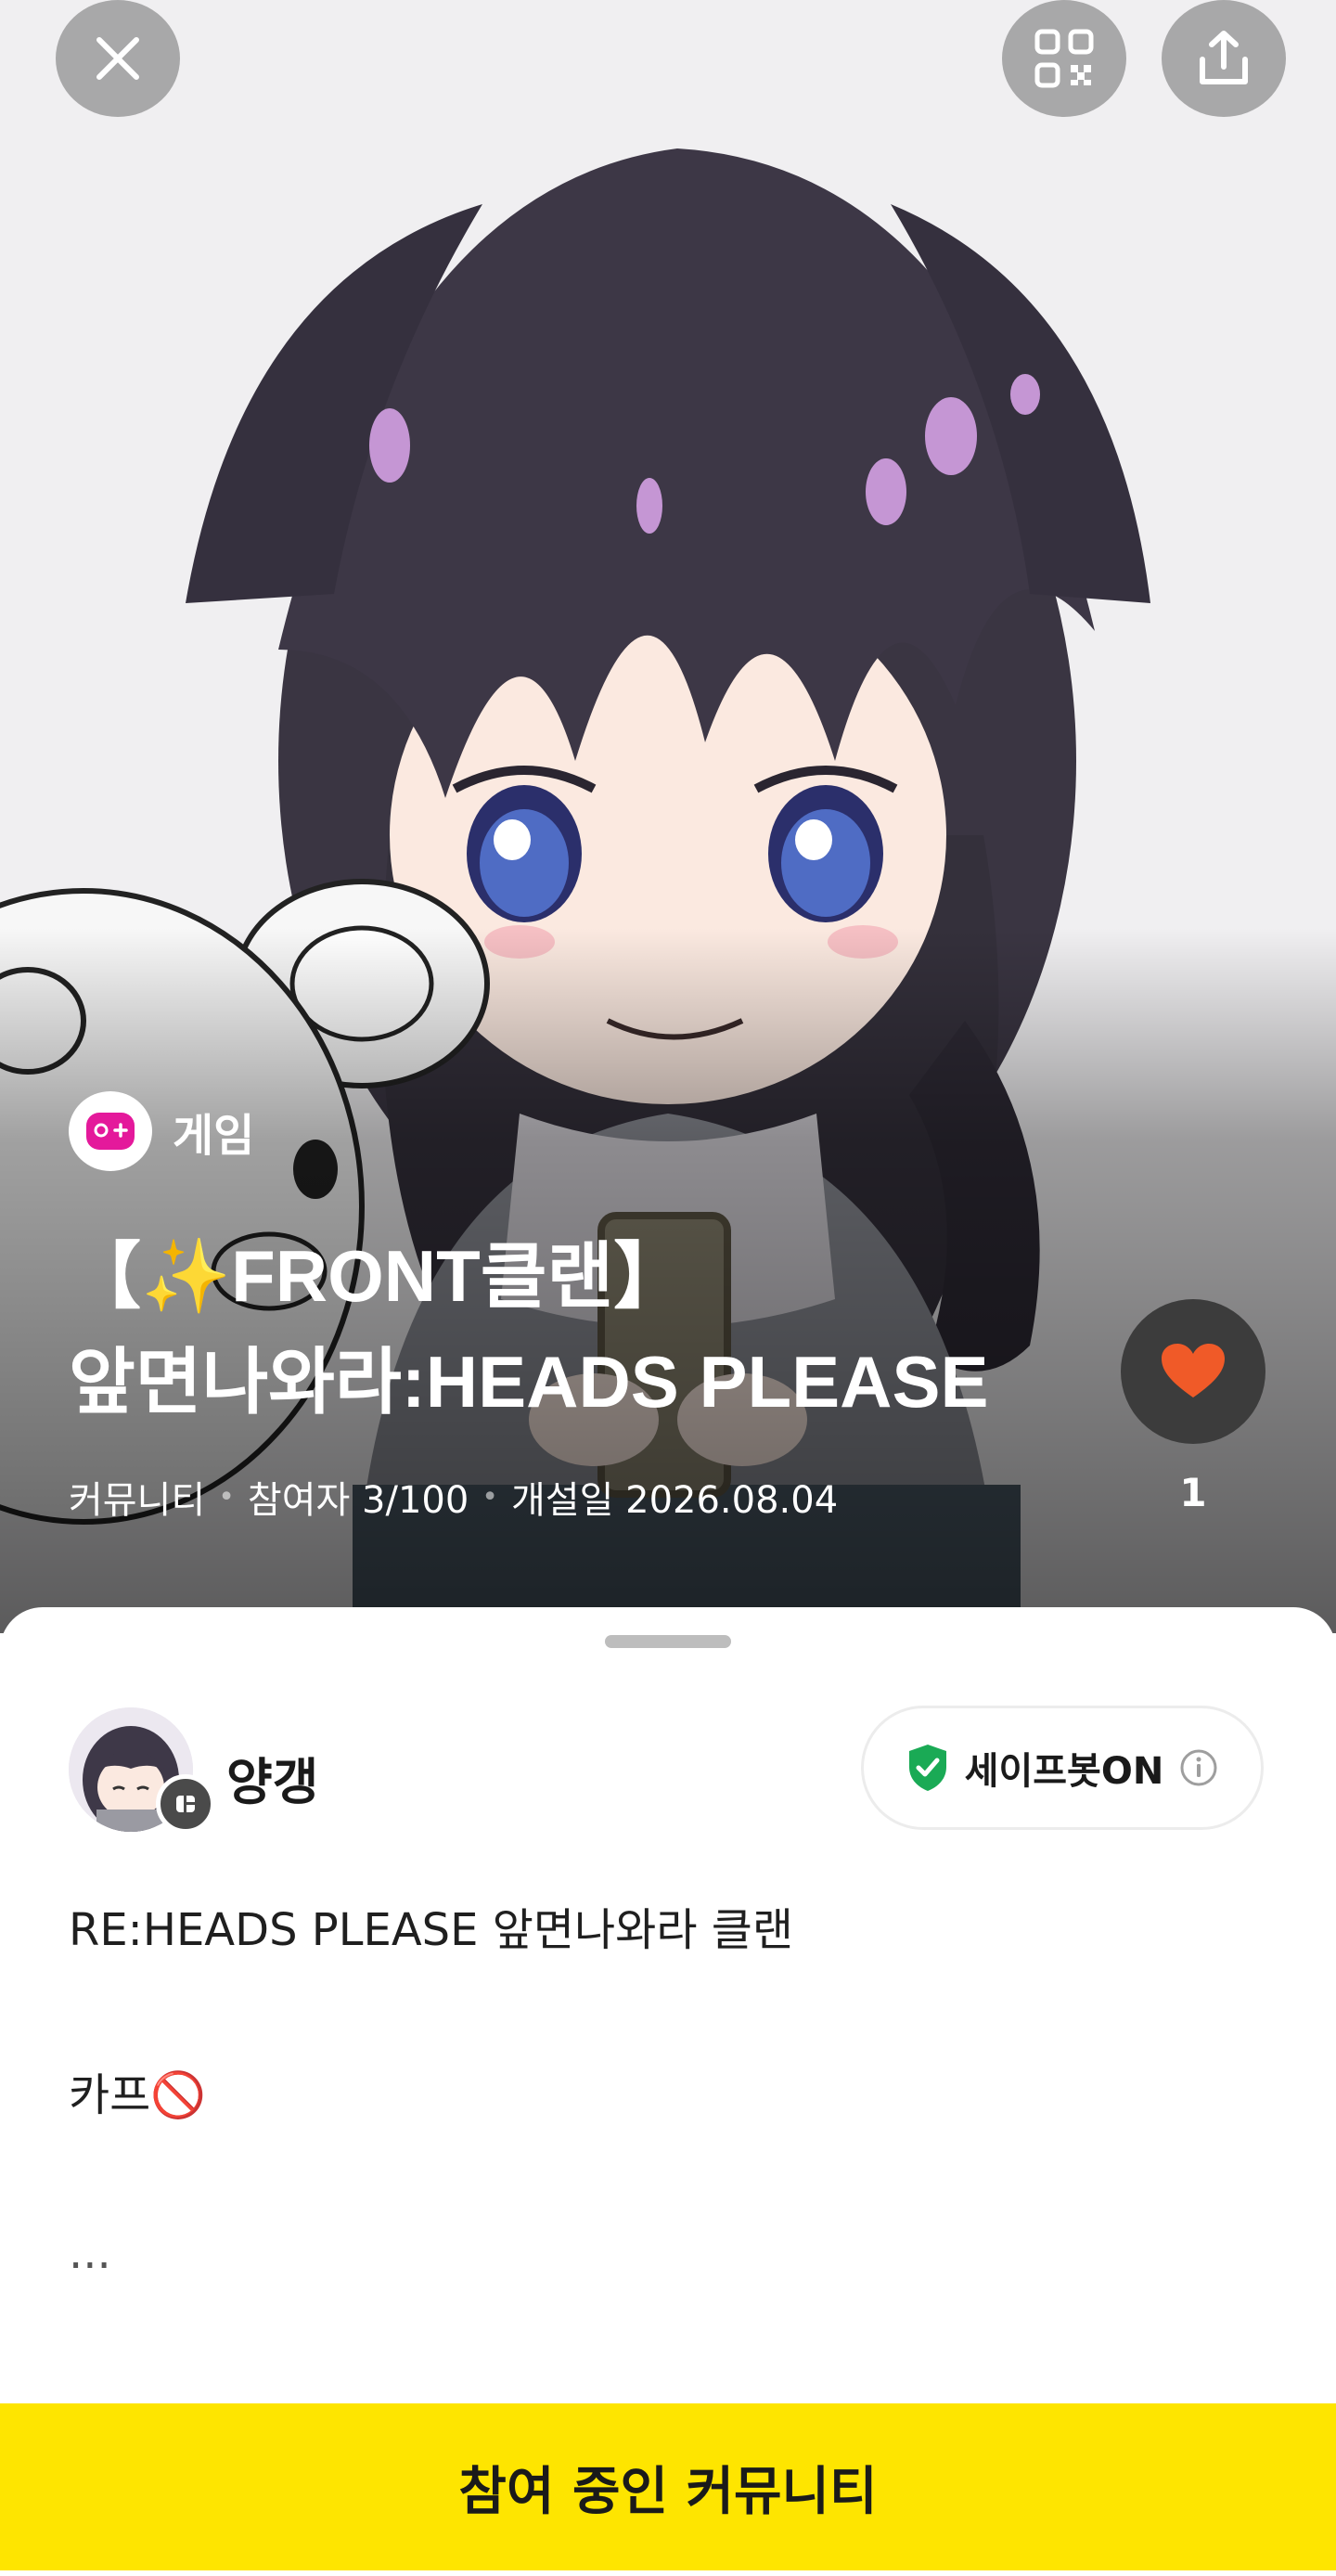 The image size is (1336, 2576). I want to click on close-button, so click(118, 59).